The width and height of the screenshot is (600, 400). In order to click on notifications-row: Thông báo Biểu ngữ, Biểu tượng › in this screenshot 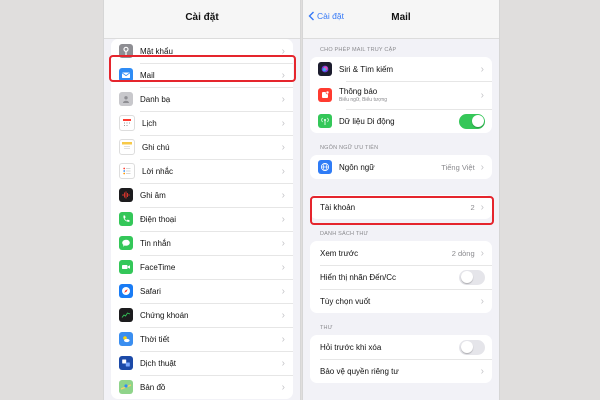, I will do `click(401, 95)`.